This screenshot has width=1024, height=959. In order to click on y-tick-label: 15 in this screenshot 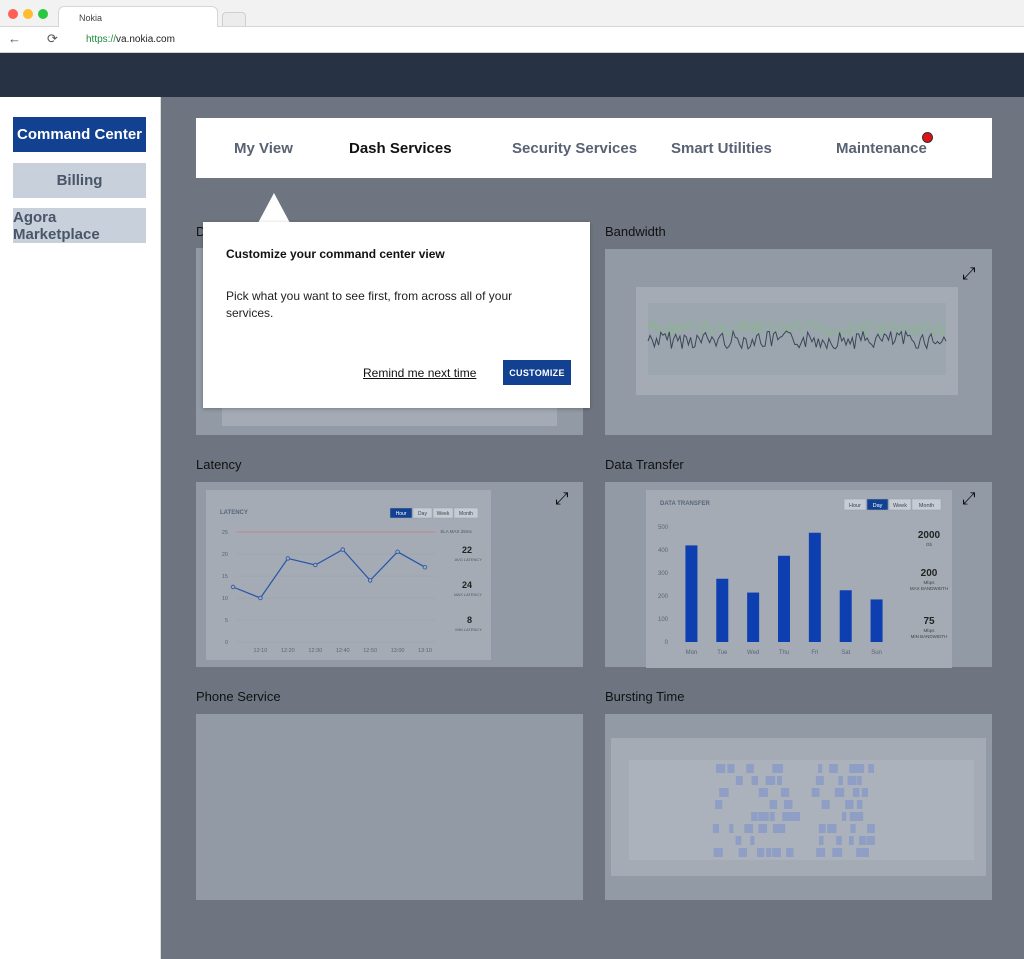, I will do `click(225, 577)`.